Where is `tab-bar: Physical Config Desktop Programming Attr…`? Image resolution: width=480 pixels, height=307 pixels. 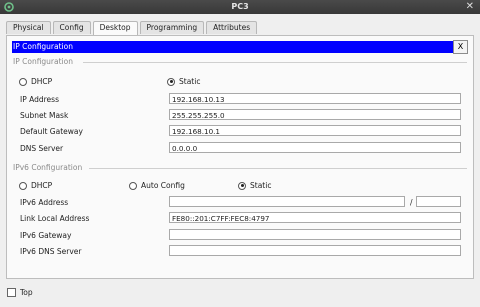
tab-bar: Physical Config Desktop Programming Attr… is located at coordinates (132, 28).